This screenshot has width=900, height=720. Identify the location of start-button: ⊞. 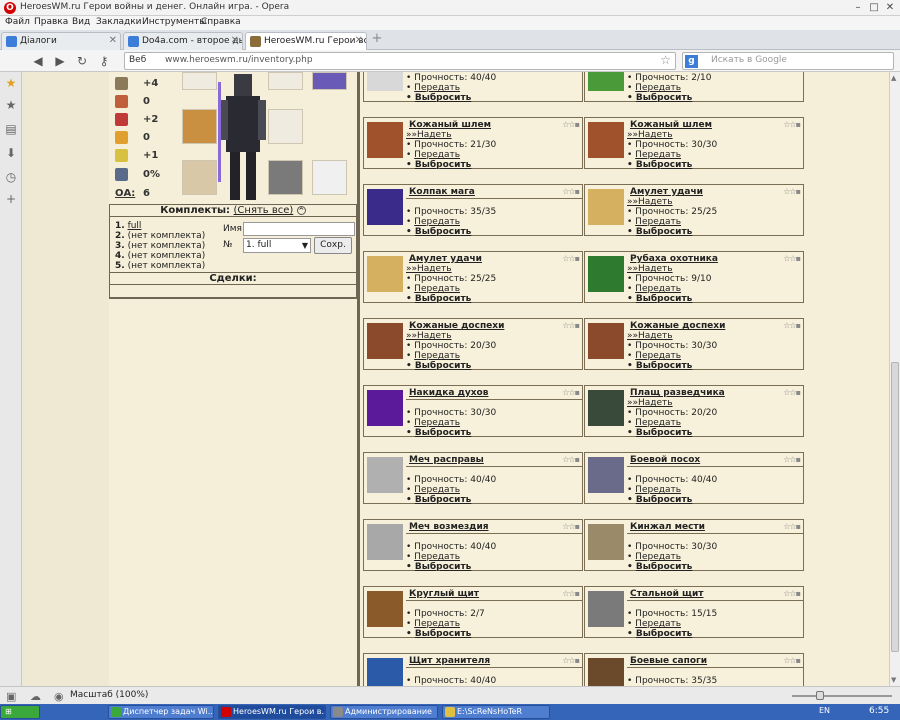
(20, 712).